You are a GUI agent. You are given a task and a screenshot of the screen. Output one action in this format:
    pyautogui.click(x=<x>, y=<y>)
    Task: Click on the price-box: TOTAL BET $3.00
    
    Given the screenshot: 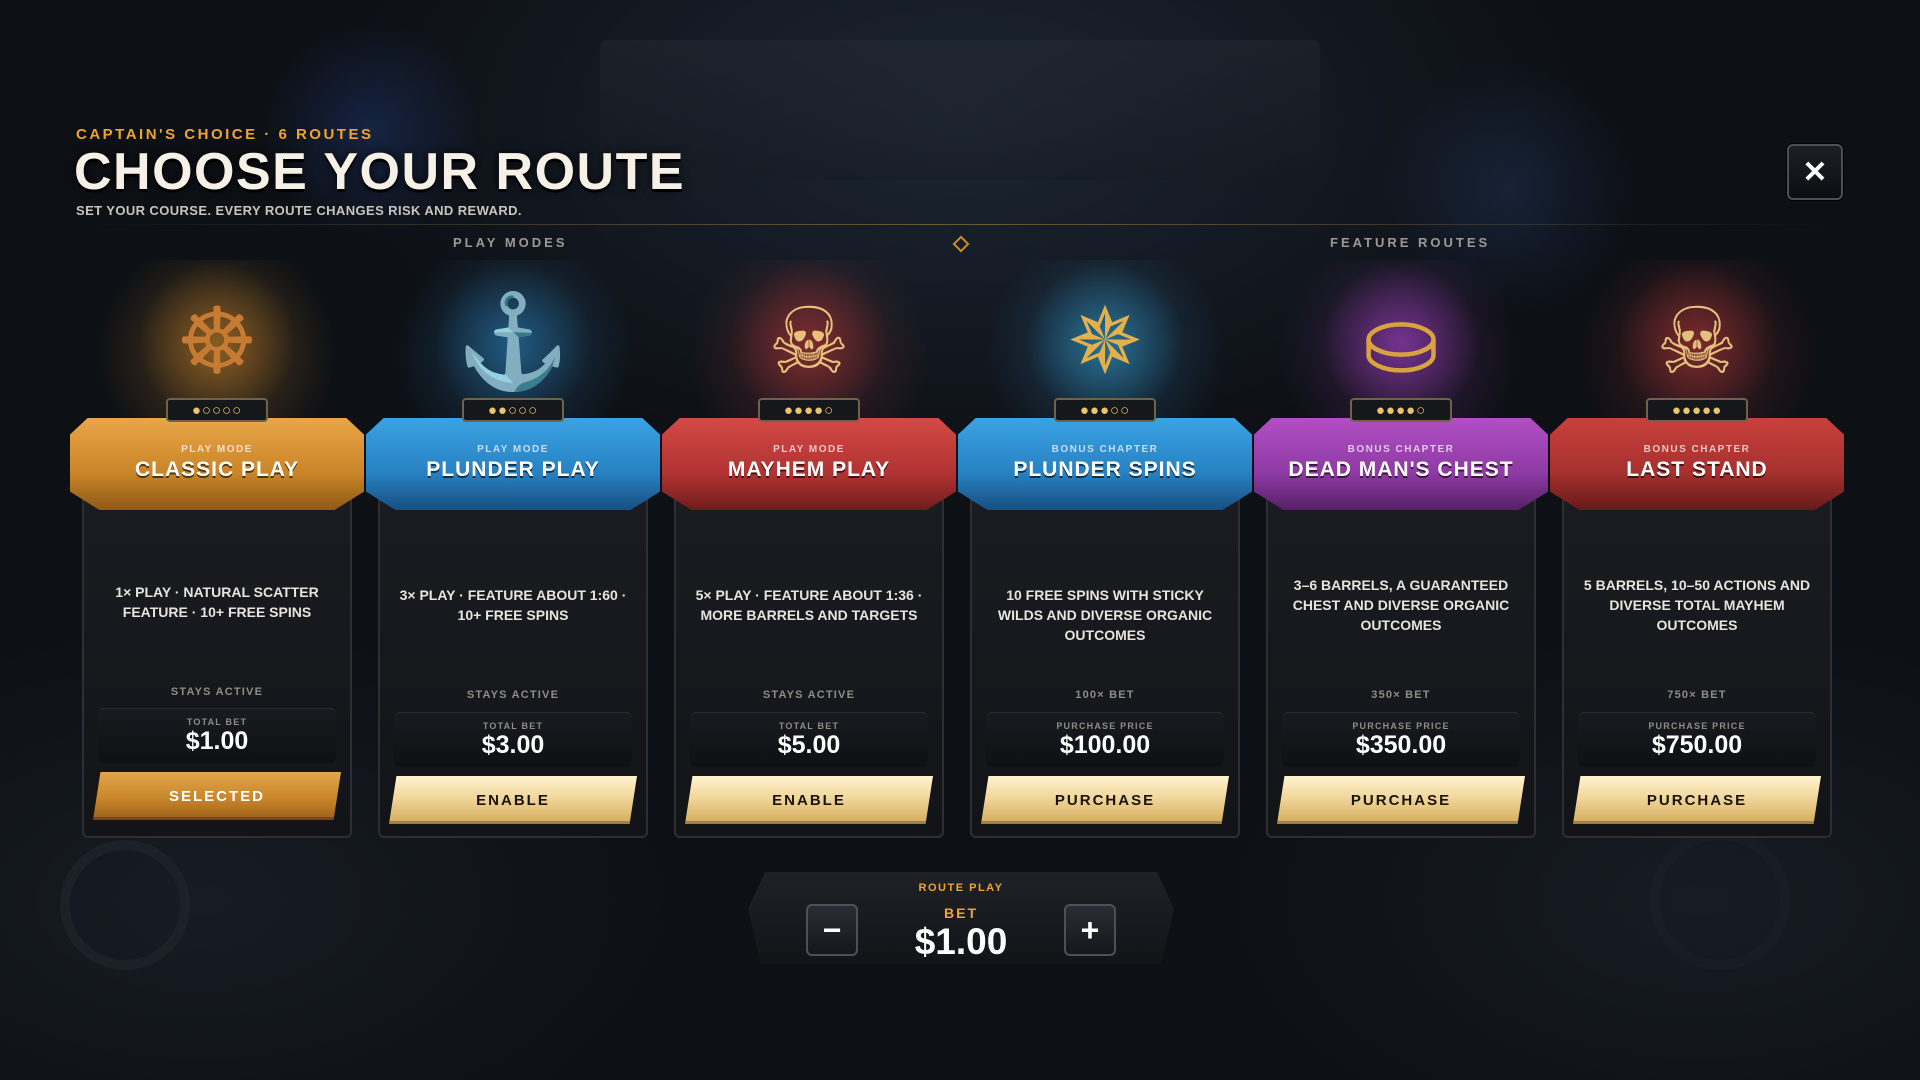 What is the action you would take?
    pyautogui.click(x=513, y=739)
    